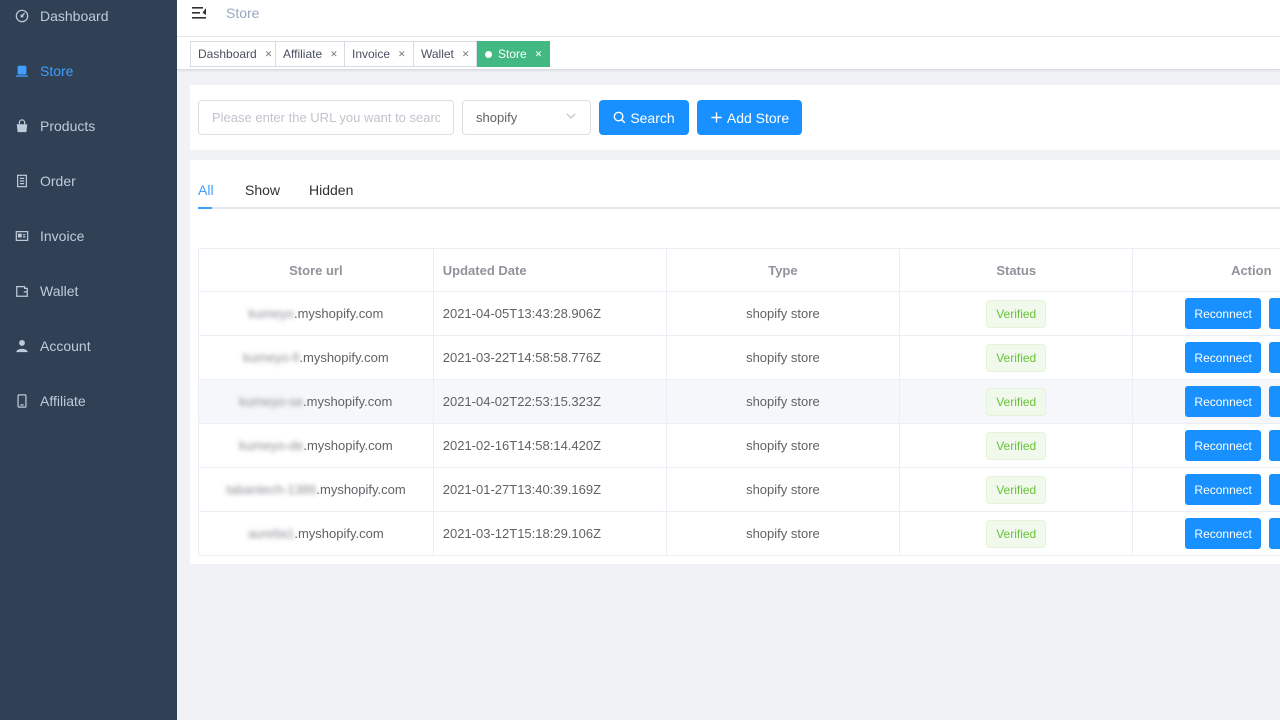 The height and width of the screenshot is (720, 1280). What do you see at coordinates (437, 54) in the screenshot?
I see `tag-label: Wallet` at bounding box center [437, 54].